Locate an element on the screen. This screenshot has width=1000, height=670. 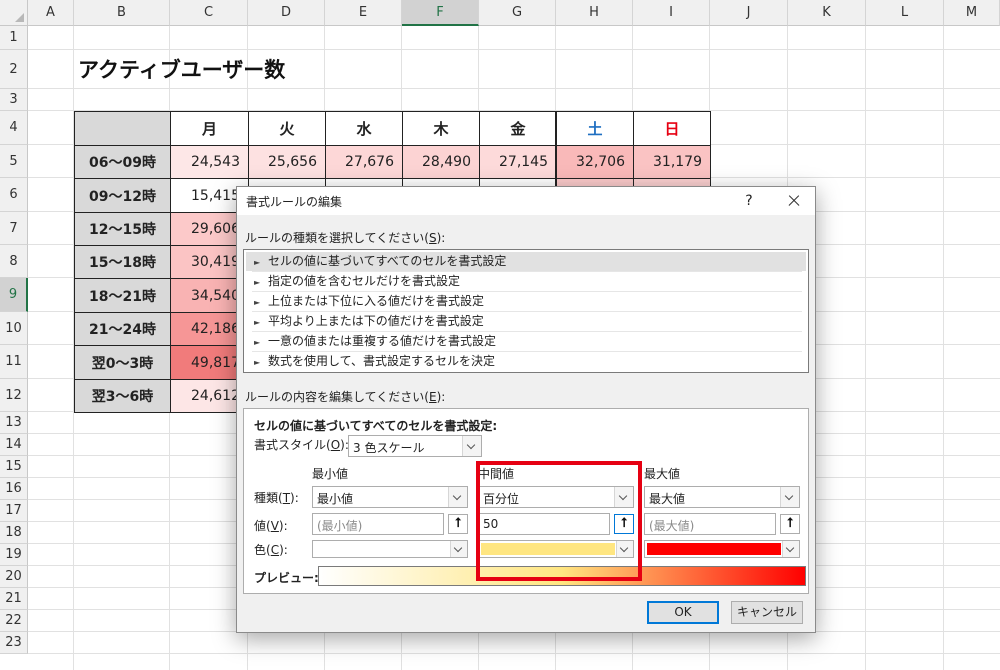
ok-button: OK is located at coordinates (683, 612).